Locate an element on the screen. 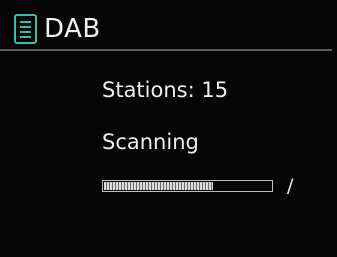  dab-radio-icon is located at coordinates (25, 29).